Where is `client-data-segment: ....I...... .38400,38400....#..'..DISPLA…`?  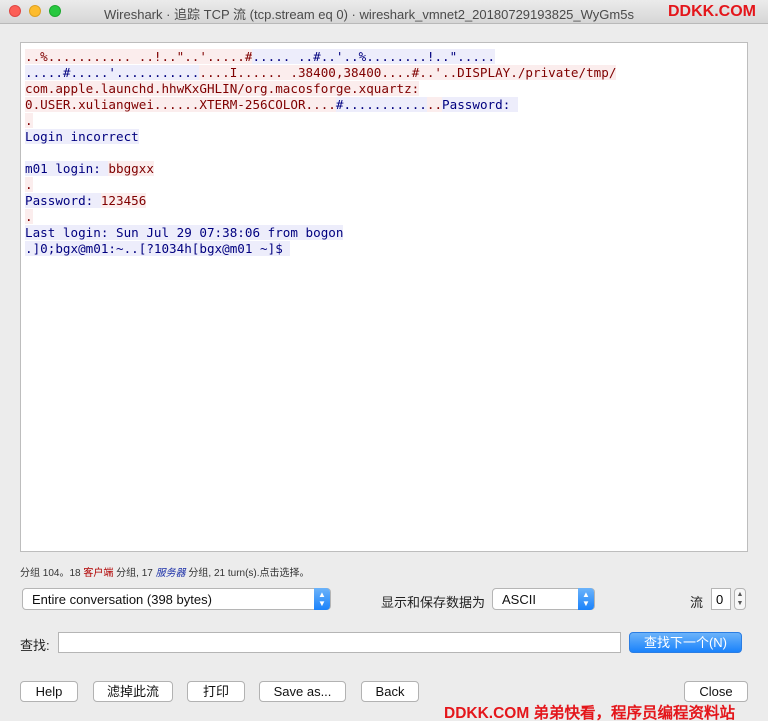
client-data-segment: ....I...... .38400,38400....#..'..DISPLA… is located at coordinates (408, 72).